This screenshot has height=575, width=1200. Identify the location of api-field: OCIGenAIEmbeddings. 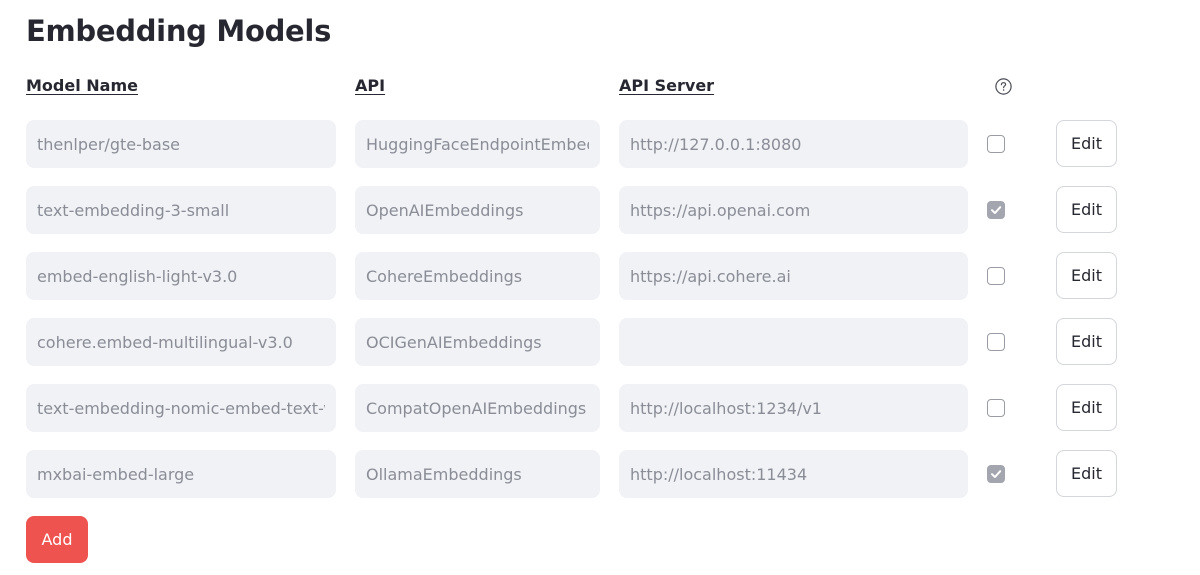
(477, 342).